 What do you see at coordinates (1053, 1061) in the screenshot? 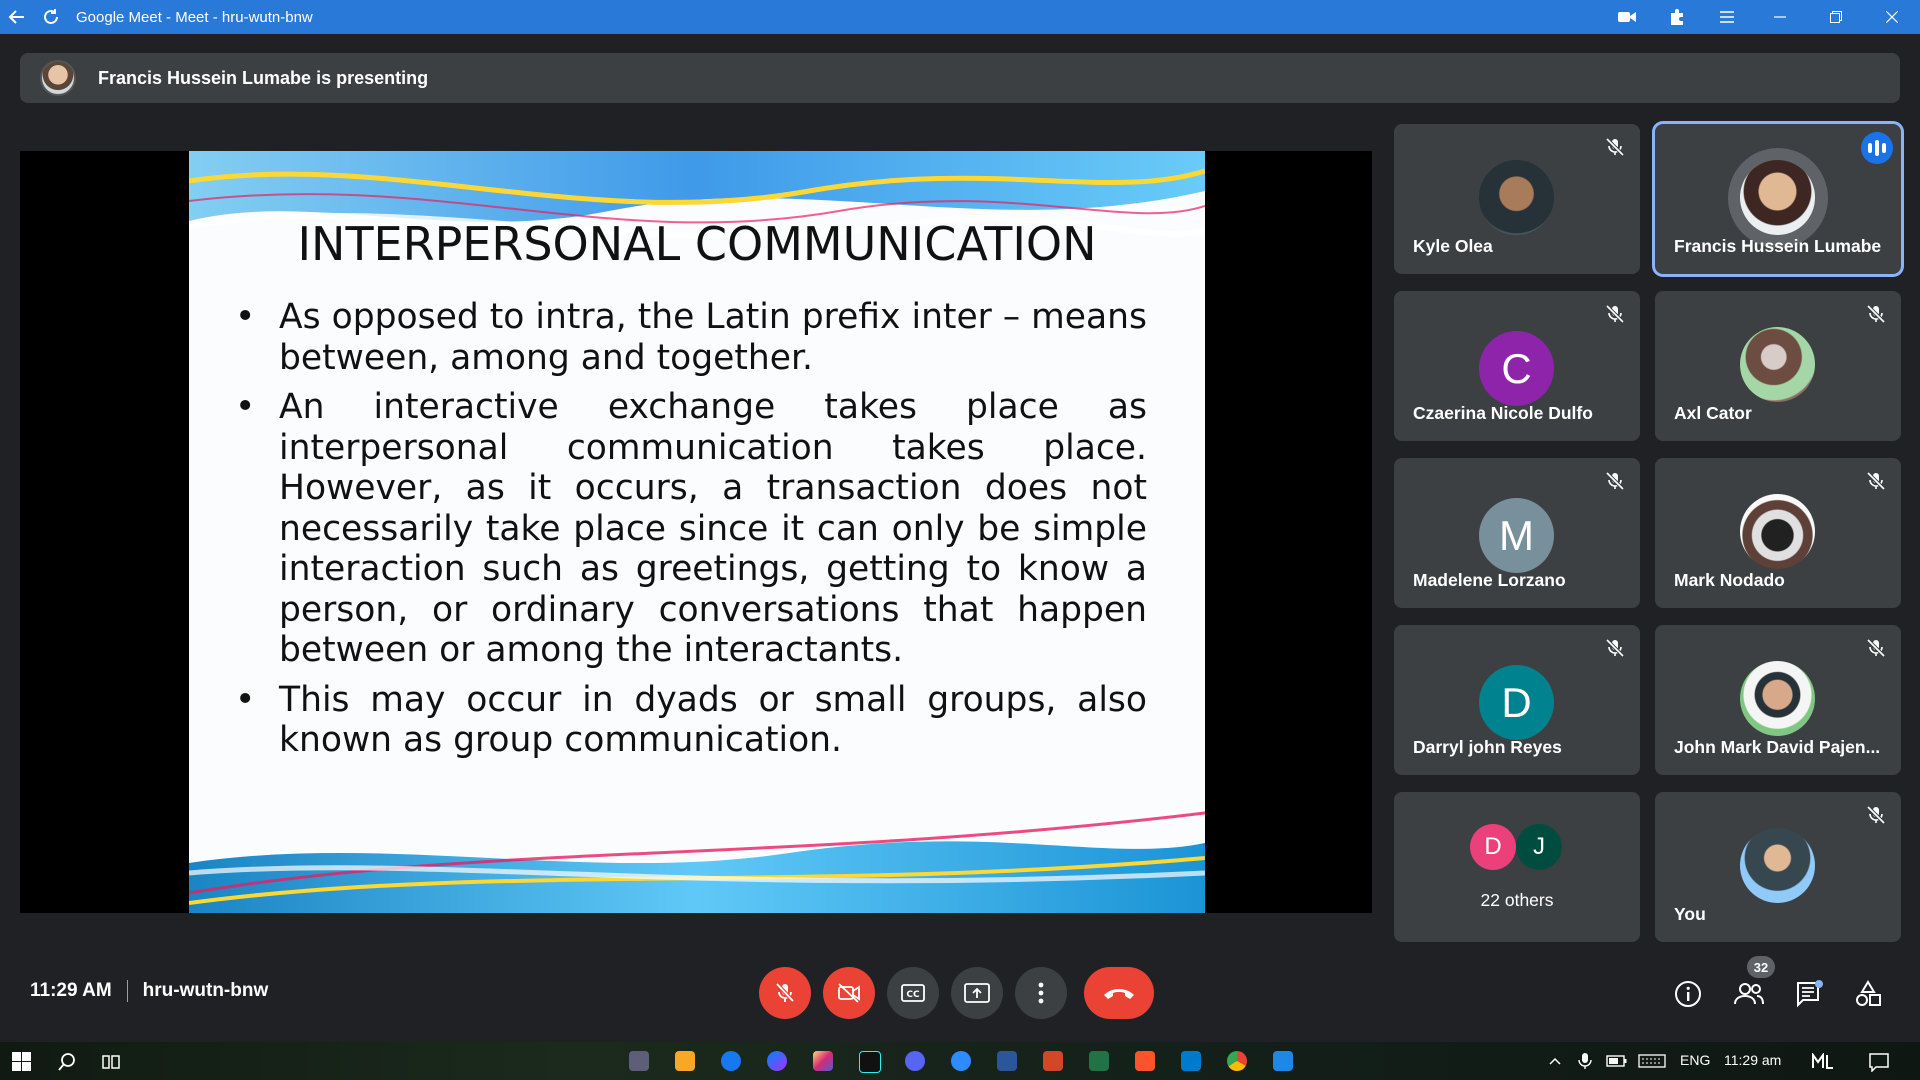
I see `powerpoint-icon` at bounding box center [1053, 1061].